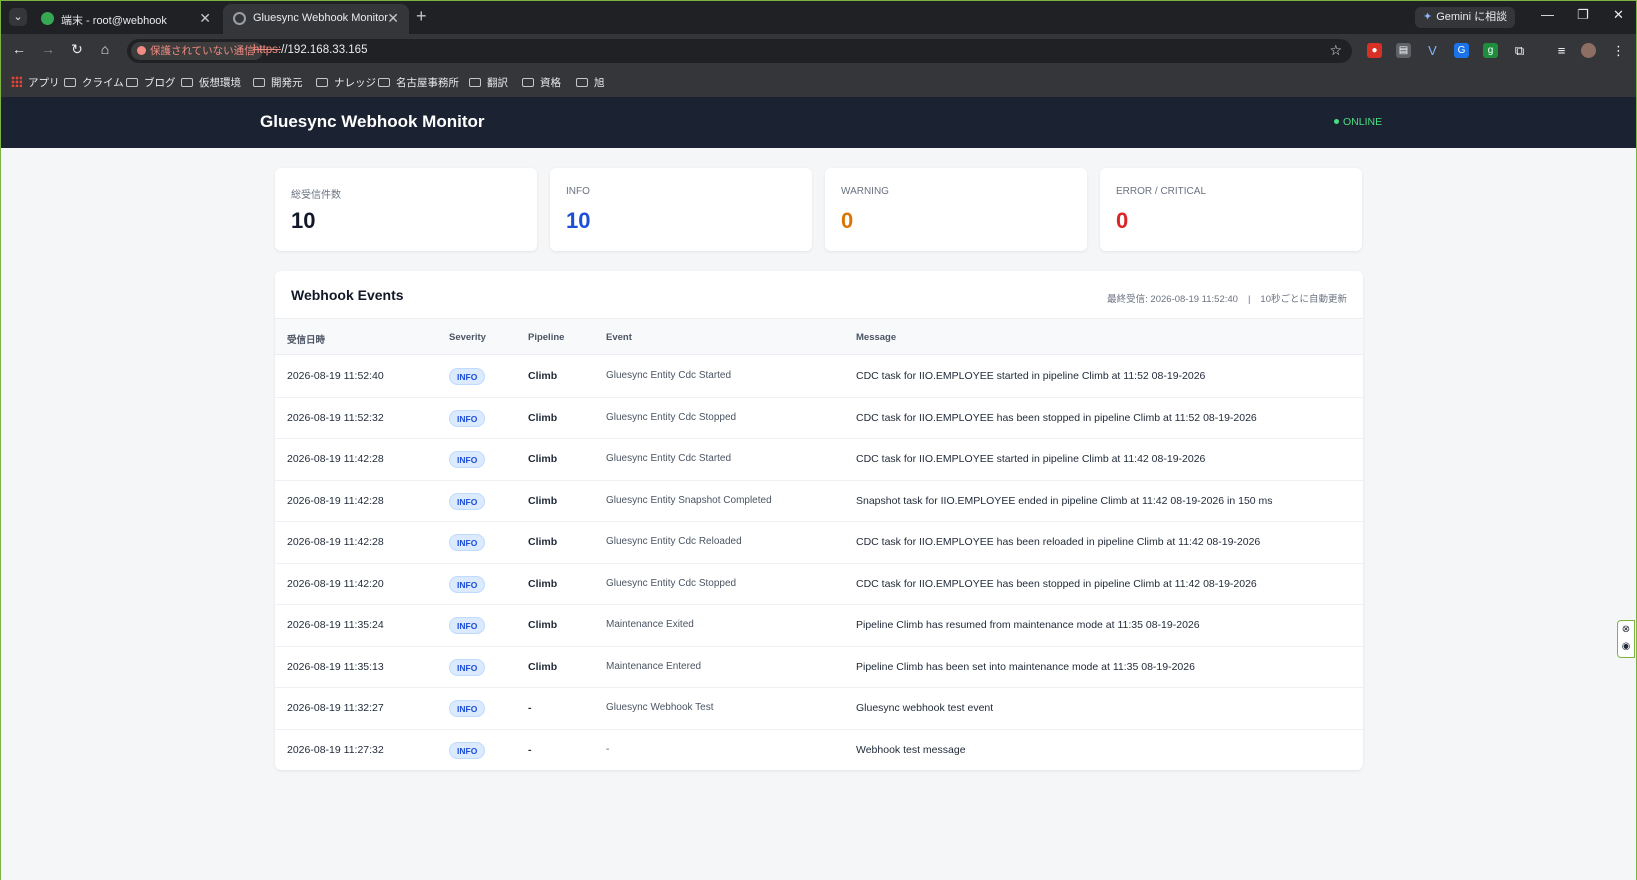  What do you see at coordinates (19, 49) in the screenshot?
I see `back-arrow-icon: ←` at bounding box center [19, 49].